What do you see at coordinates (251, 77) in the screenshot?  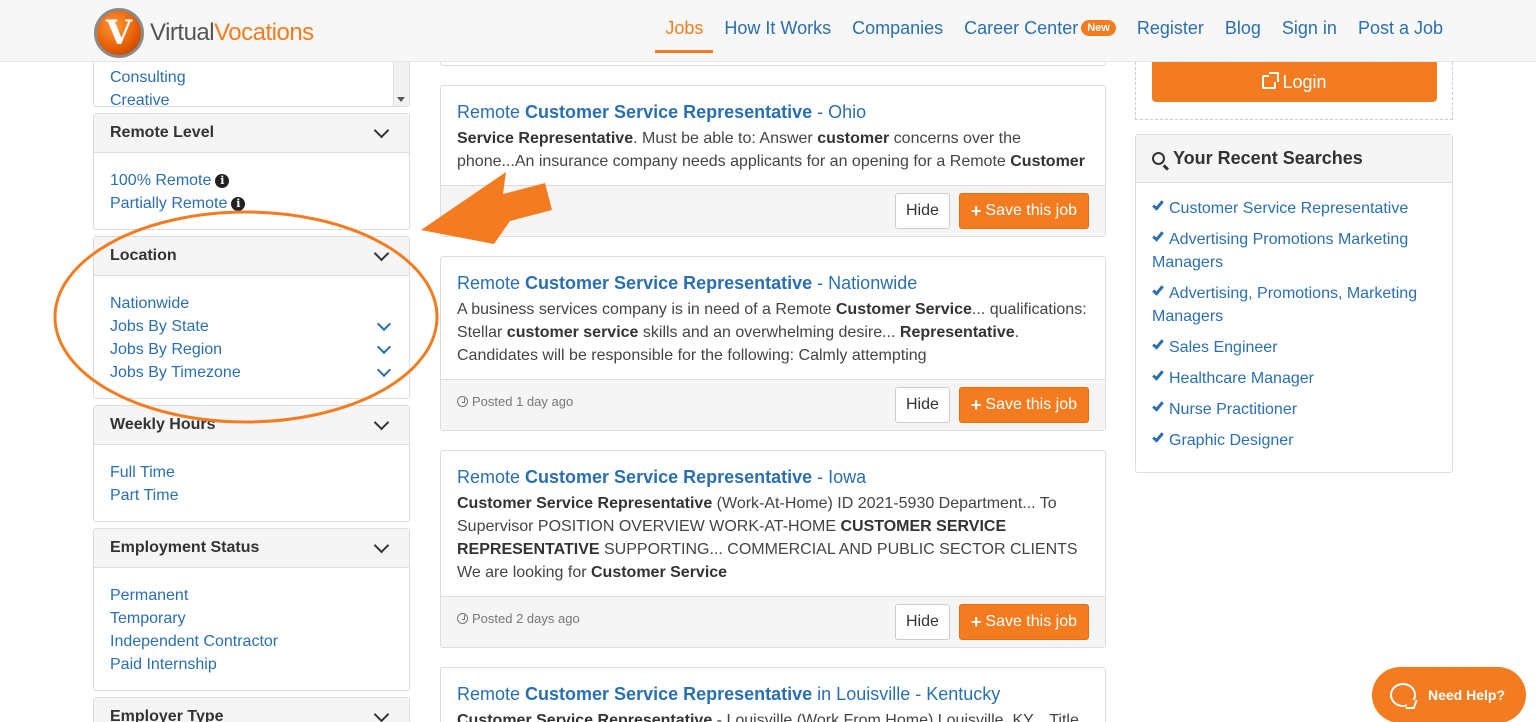 I see `category-consulting: Consulting` at bounding box center [251, 77].